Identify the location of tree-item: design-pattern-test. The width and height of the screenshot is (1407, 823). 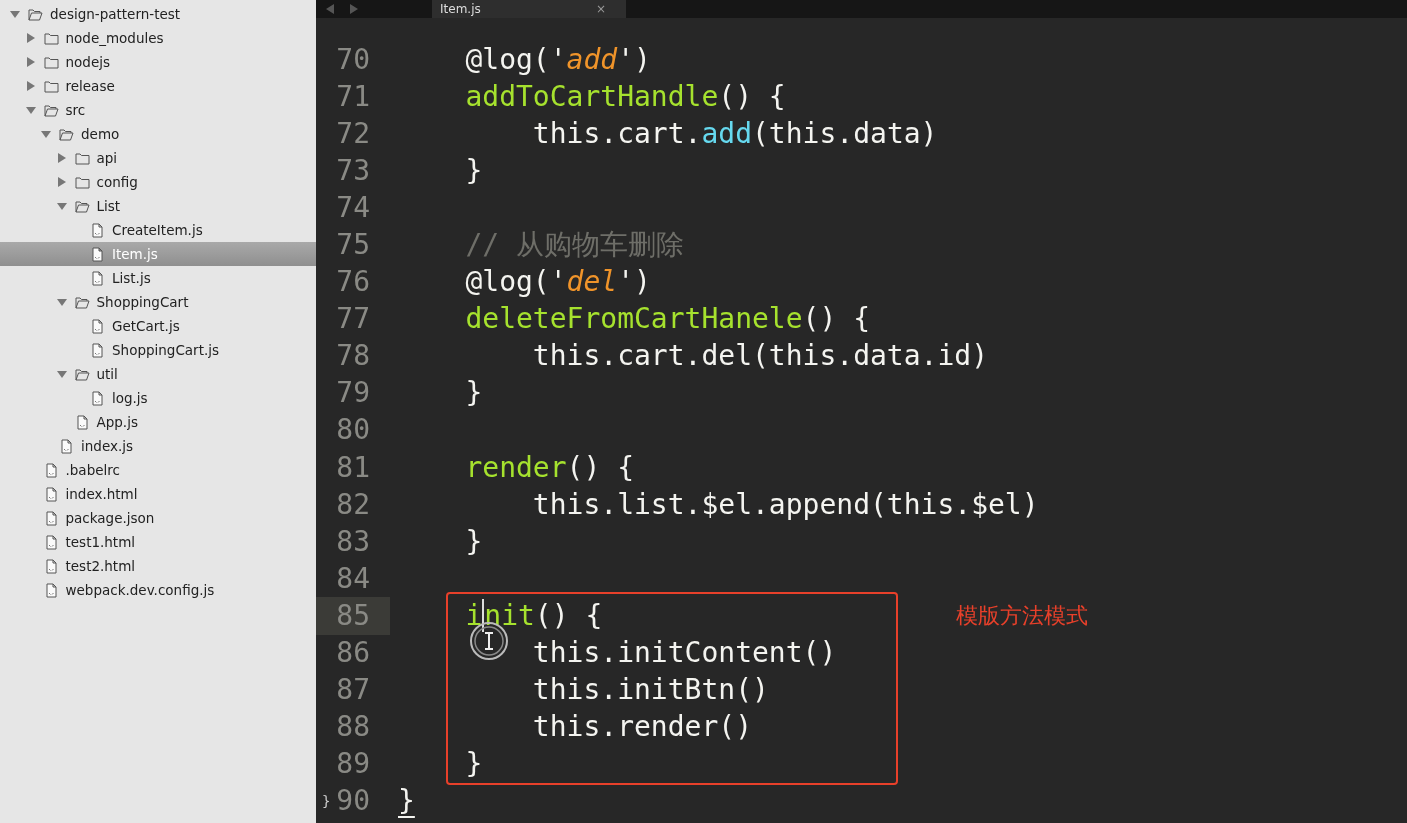
(158, 14).